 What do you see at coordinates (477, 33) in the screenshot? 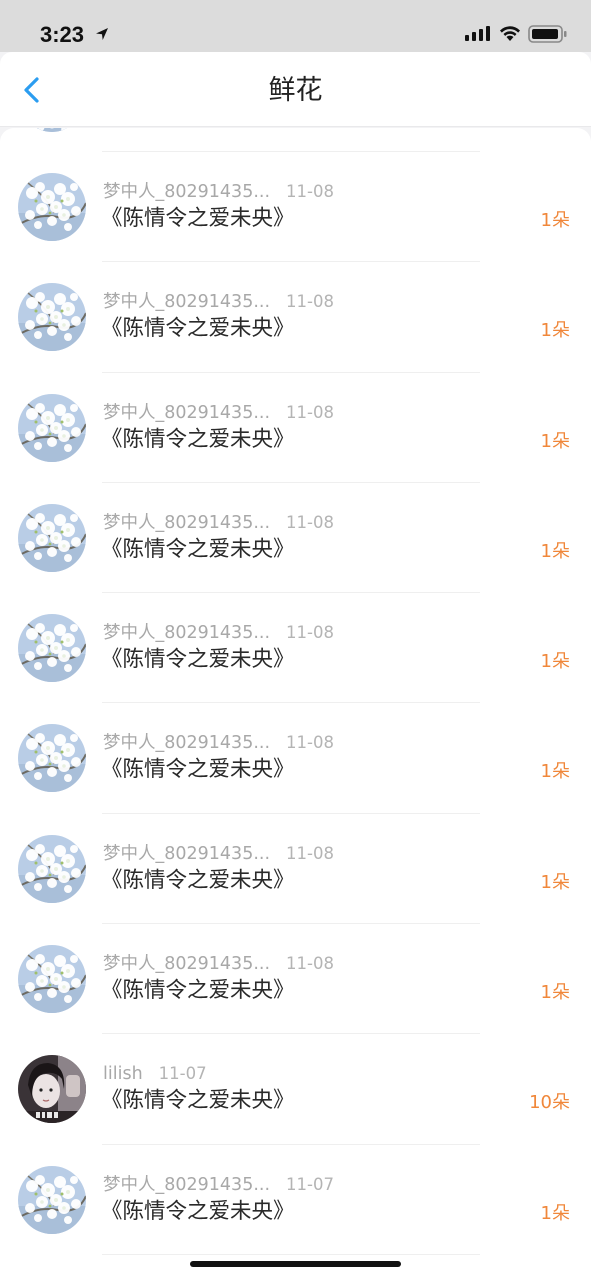
I see `cellular-signal-icon` at bounding box center [477, 33].